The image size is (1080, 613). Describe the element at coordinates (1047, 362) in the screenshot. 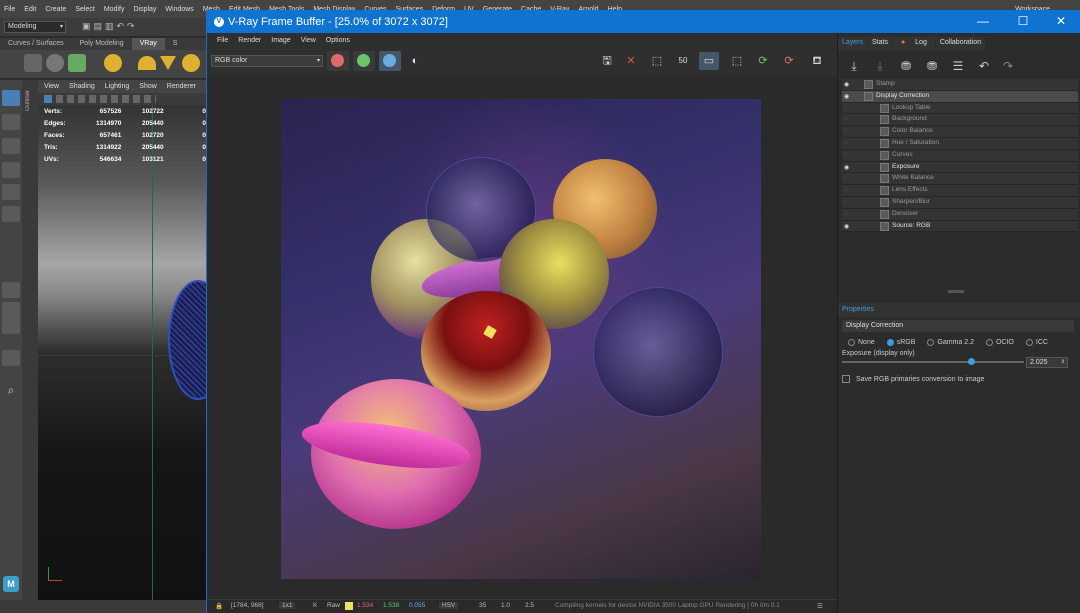

I see `exposure-value-input: 2.025 ⇕` at that location.